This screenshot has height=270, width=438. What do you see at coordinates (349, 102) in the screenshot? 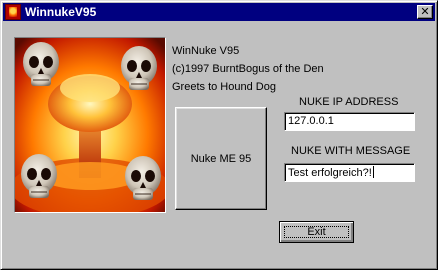
I see `ip-address-label: NUKE IP ADDRESS` at bounding box center [349, 102].